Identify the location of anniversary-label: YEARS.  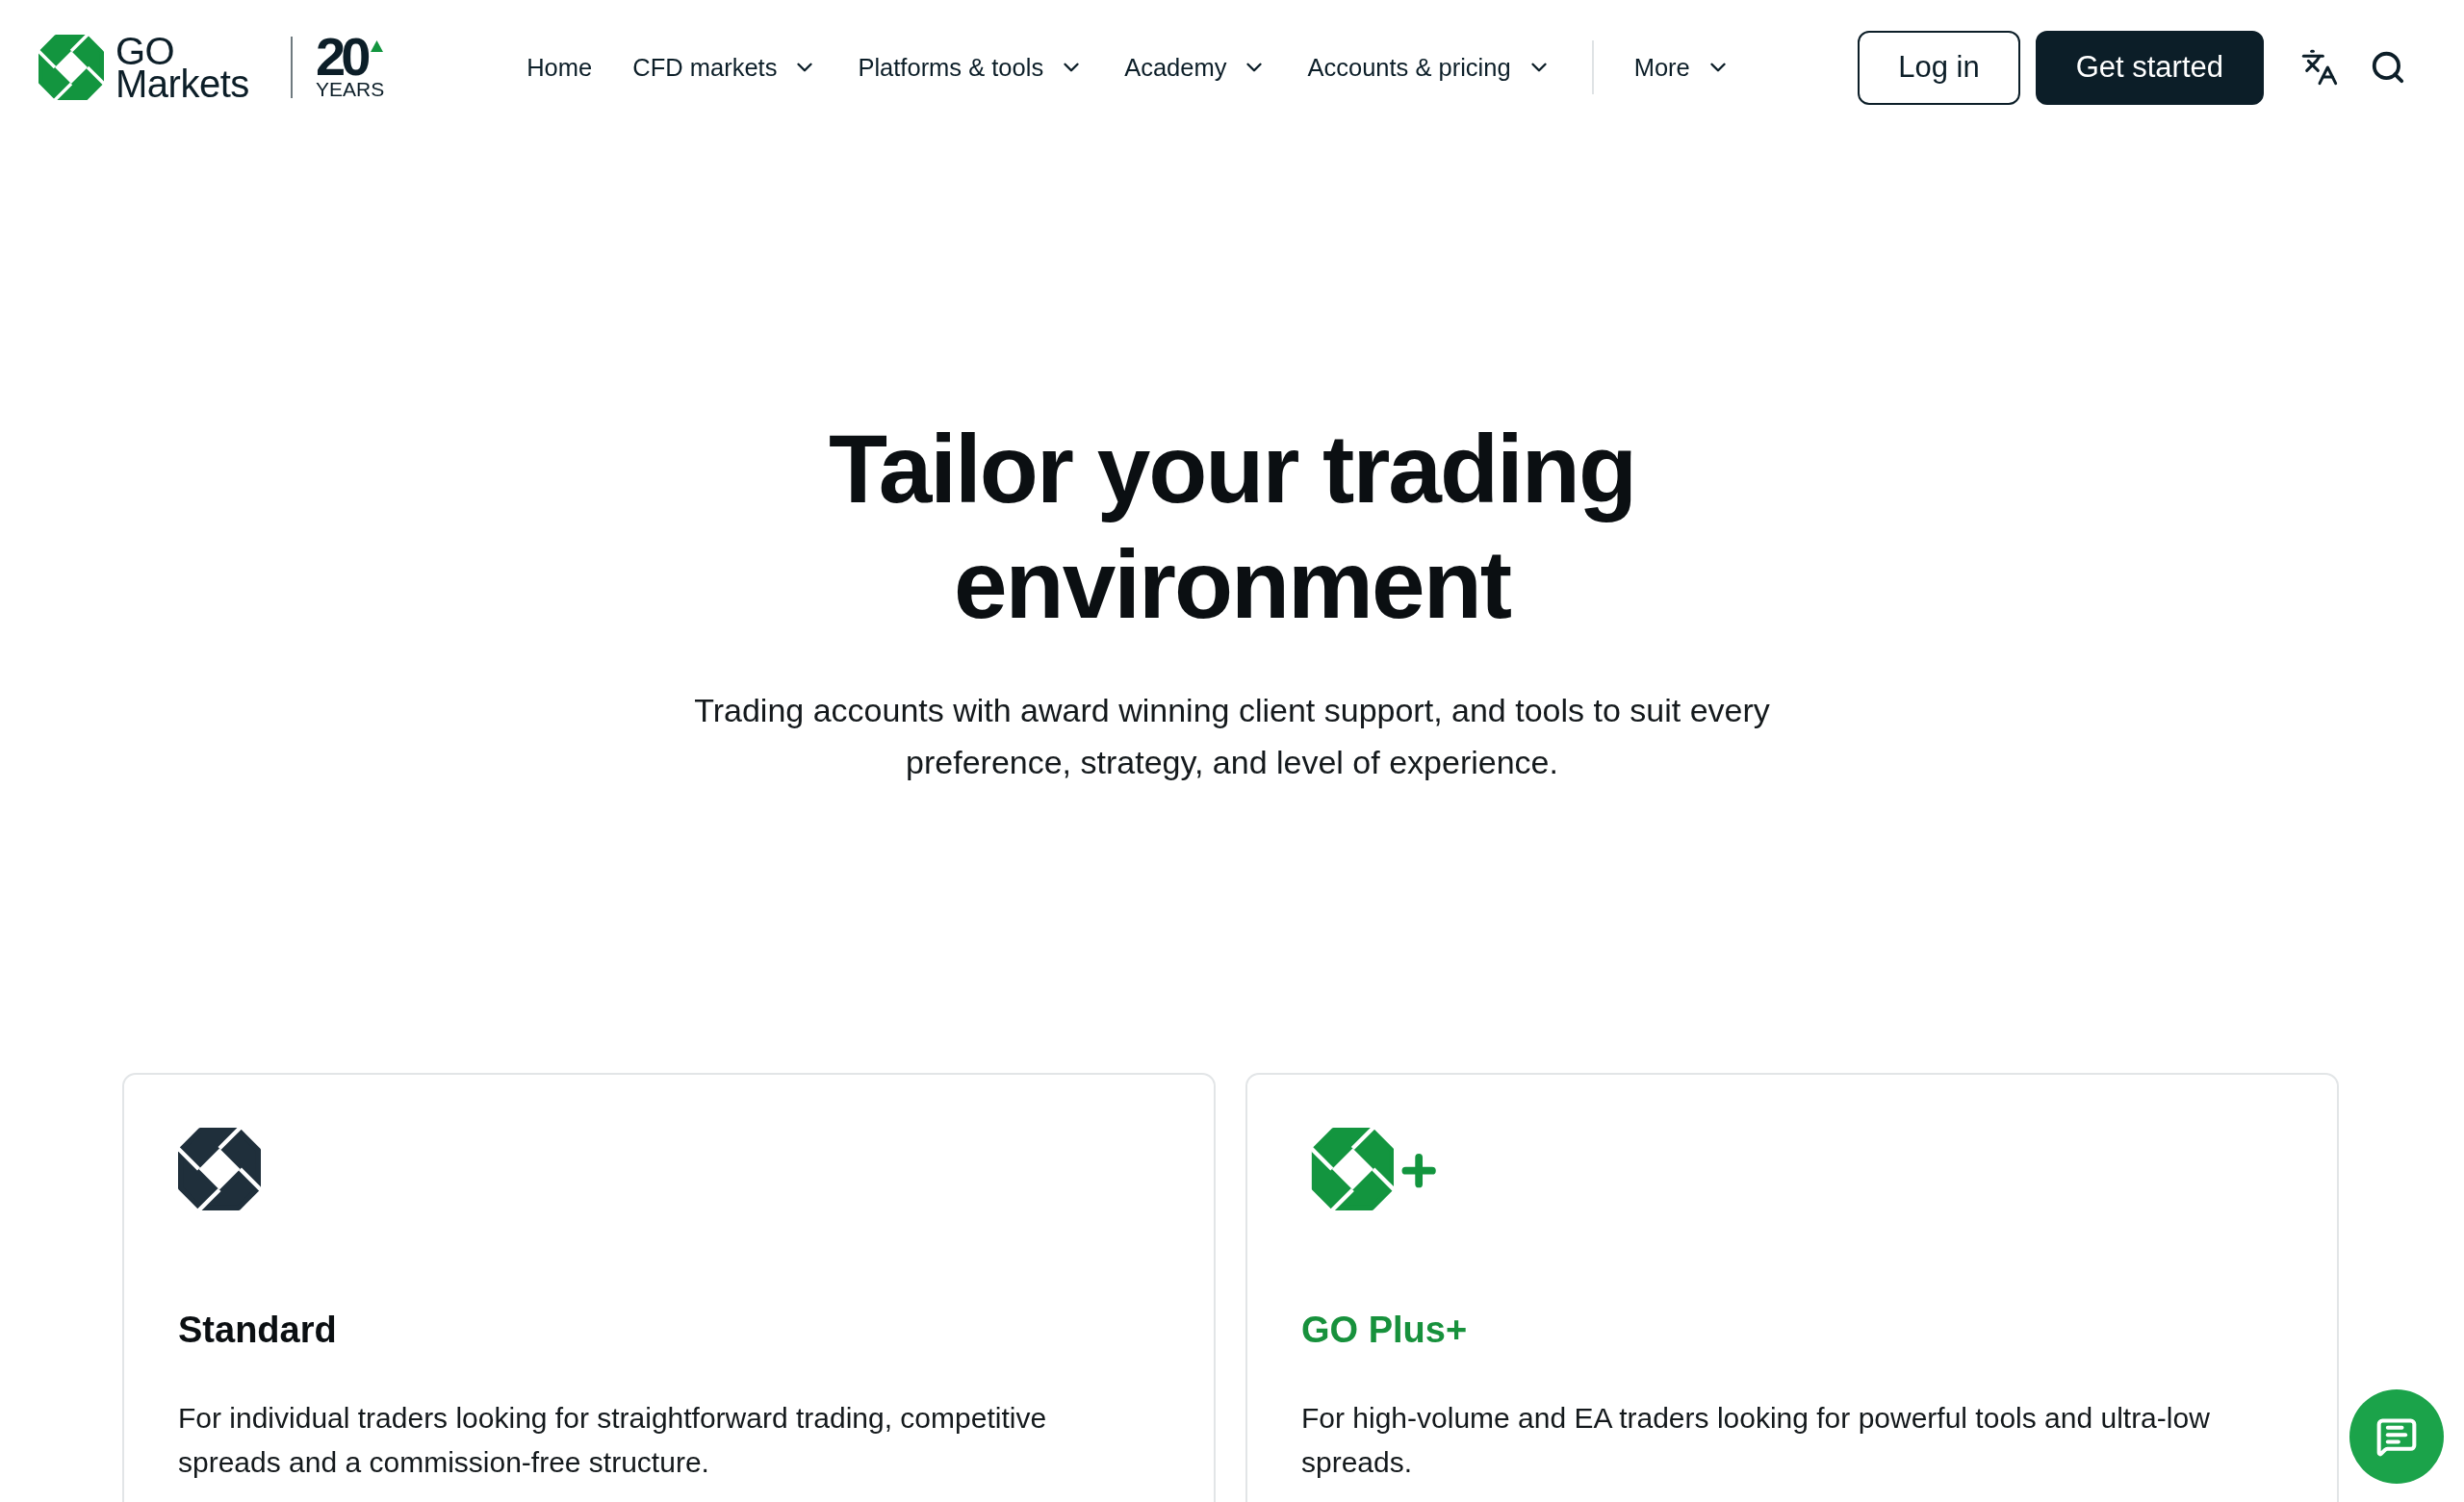
(350, 90).